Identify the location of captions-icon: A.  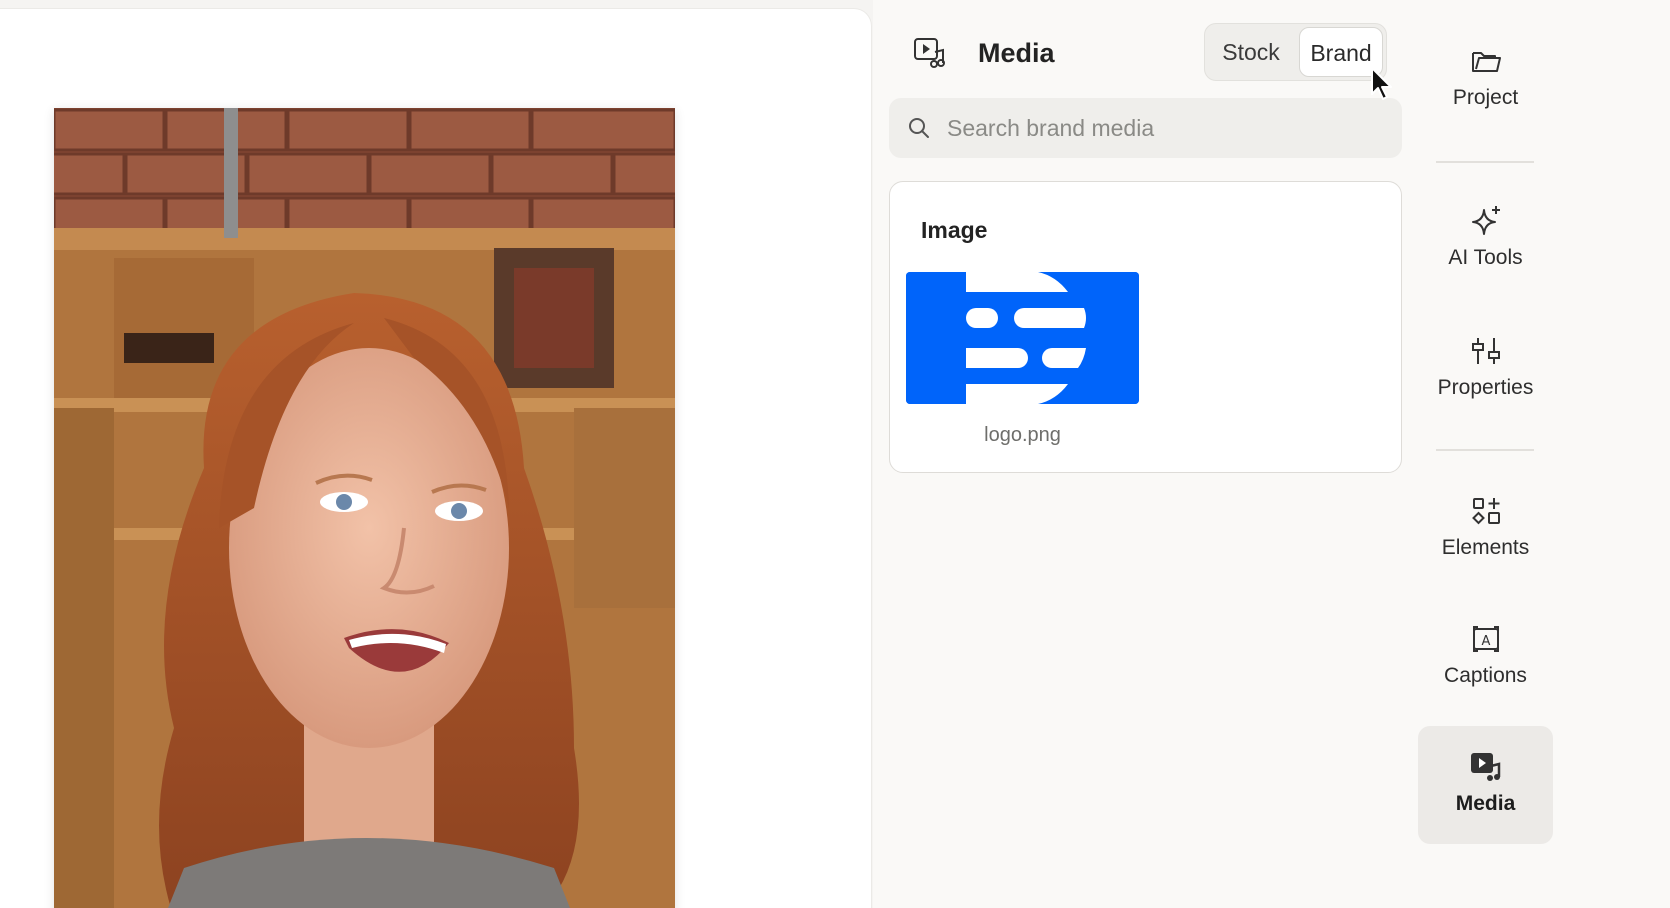
(1485, 639).